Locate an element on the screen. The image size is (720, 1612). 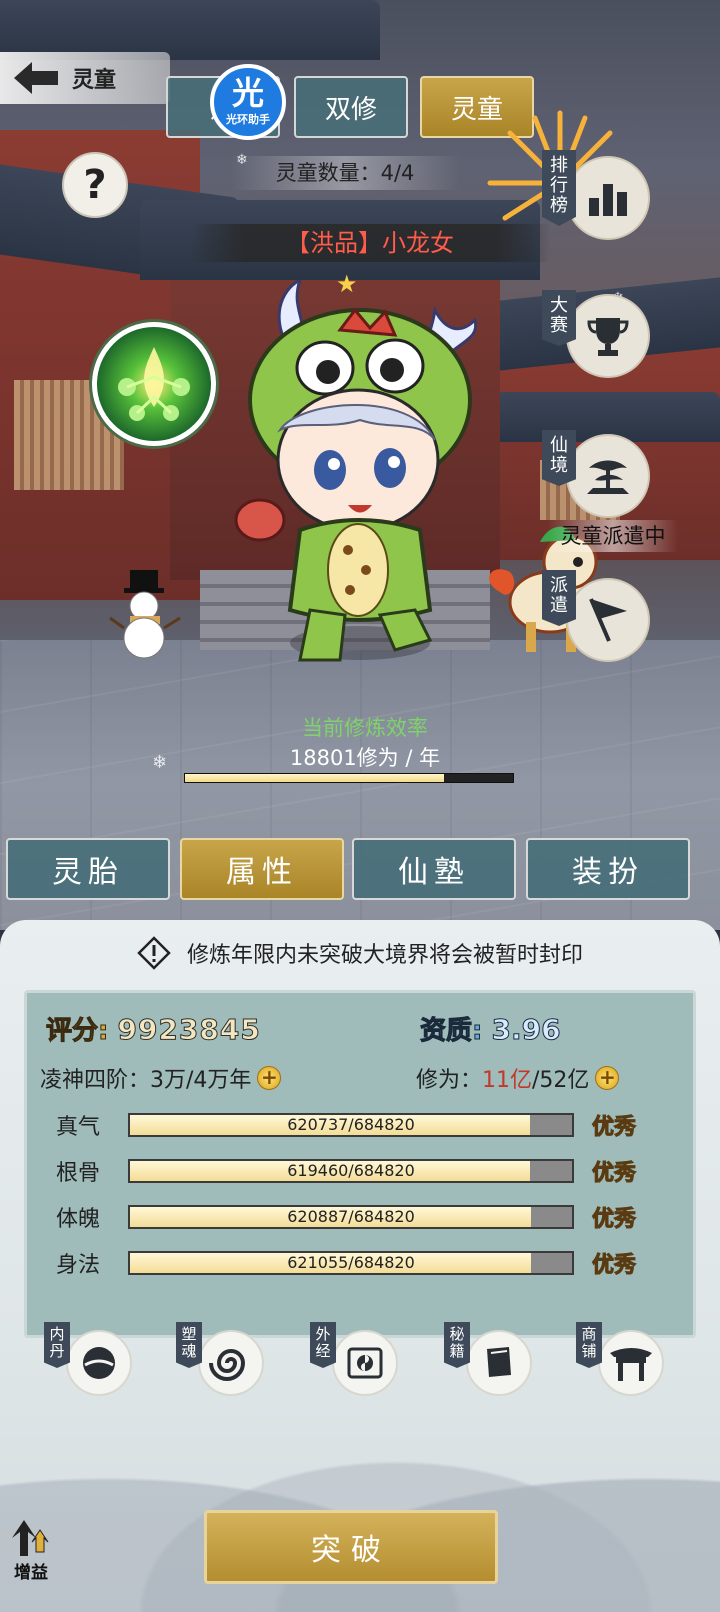
tab-label: 仙塾 is located at coordinates (434, 872).